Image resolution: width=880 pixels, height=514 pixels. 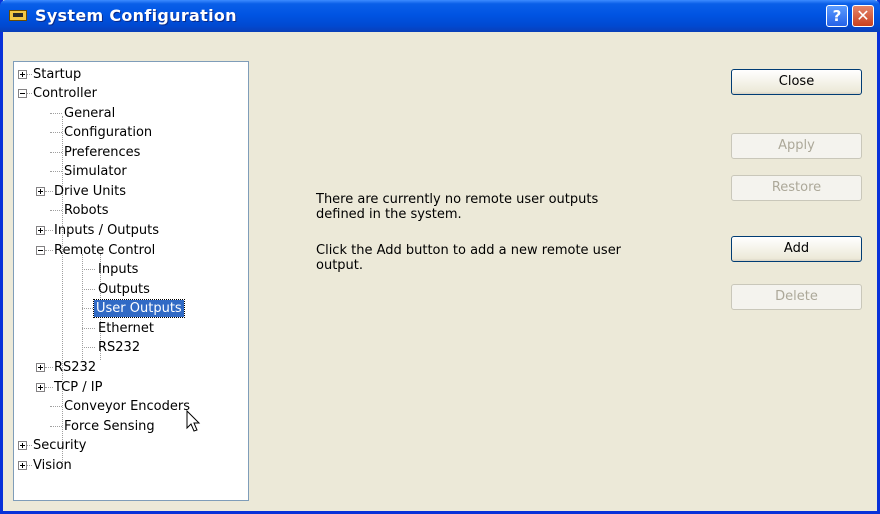 What do you see at coordinates (136, 15) in the screenshot?
I see `window-title: System Configuration` at bounding box center [136, 15].